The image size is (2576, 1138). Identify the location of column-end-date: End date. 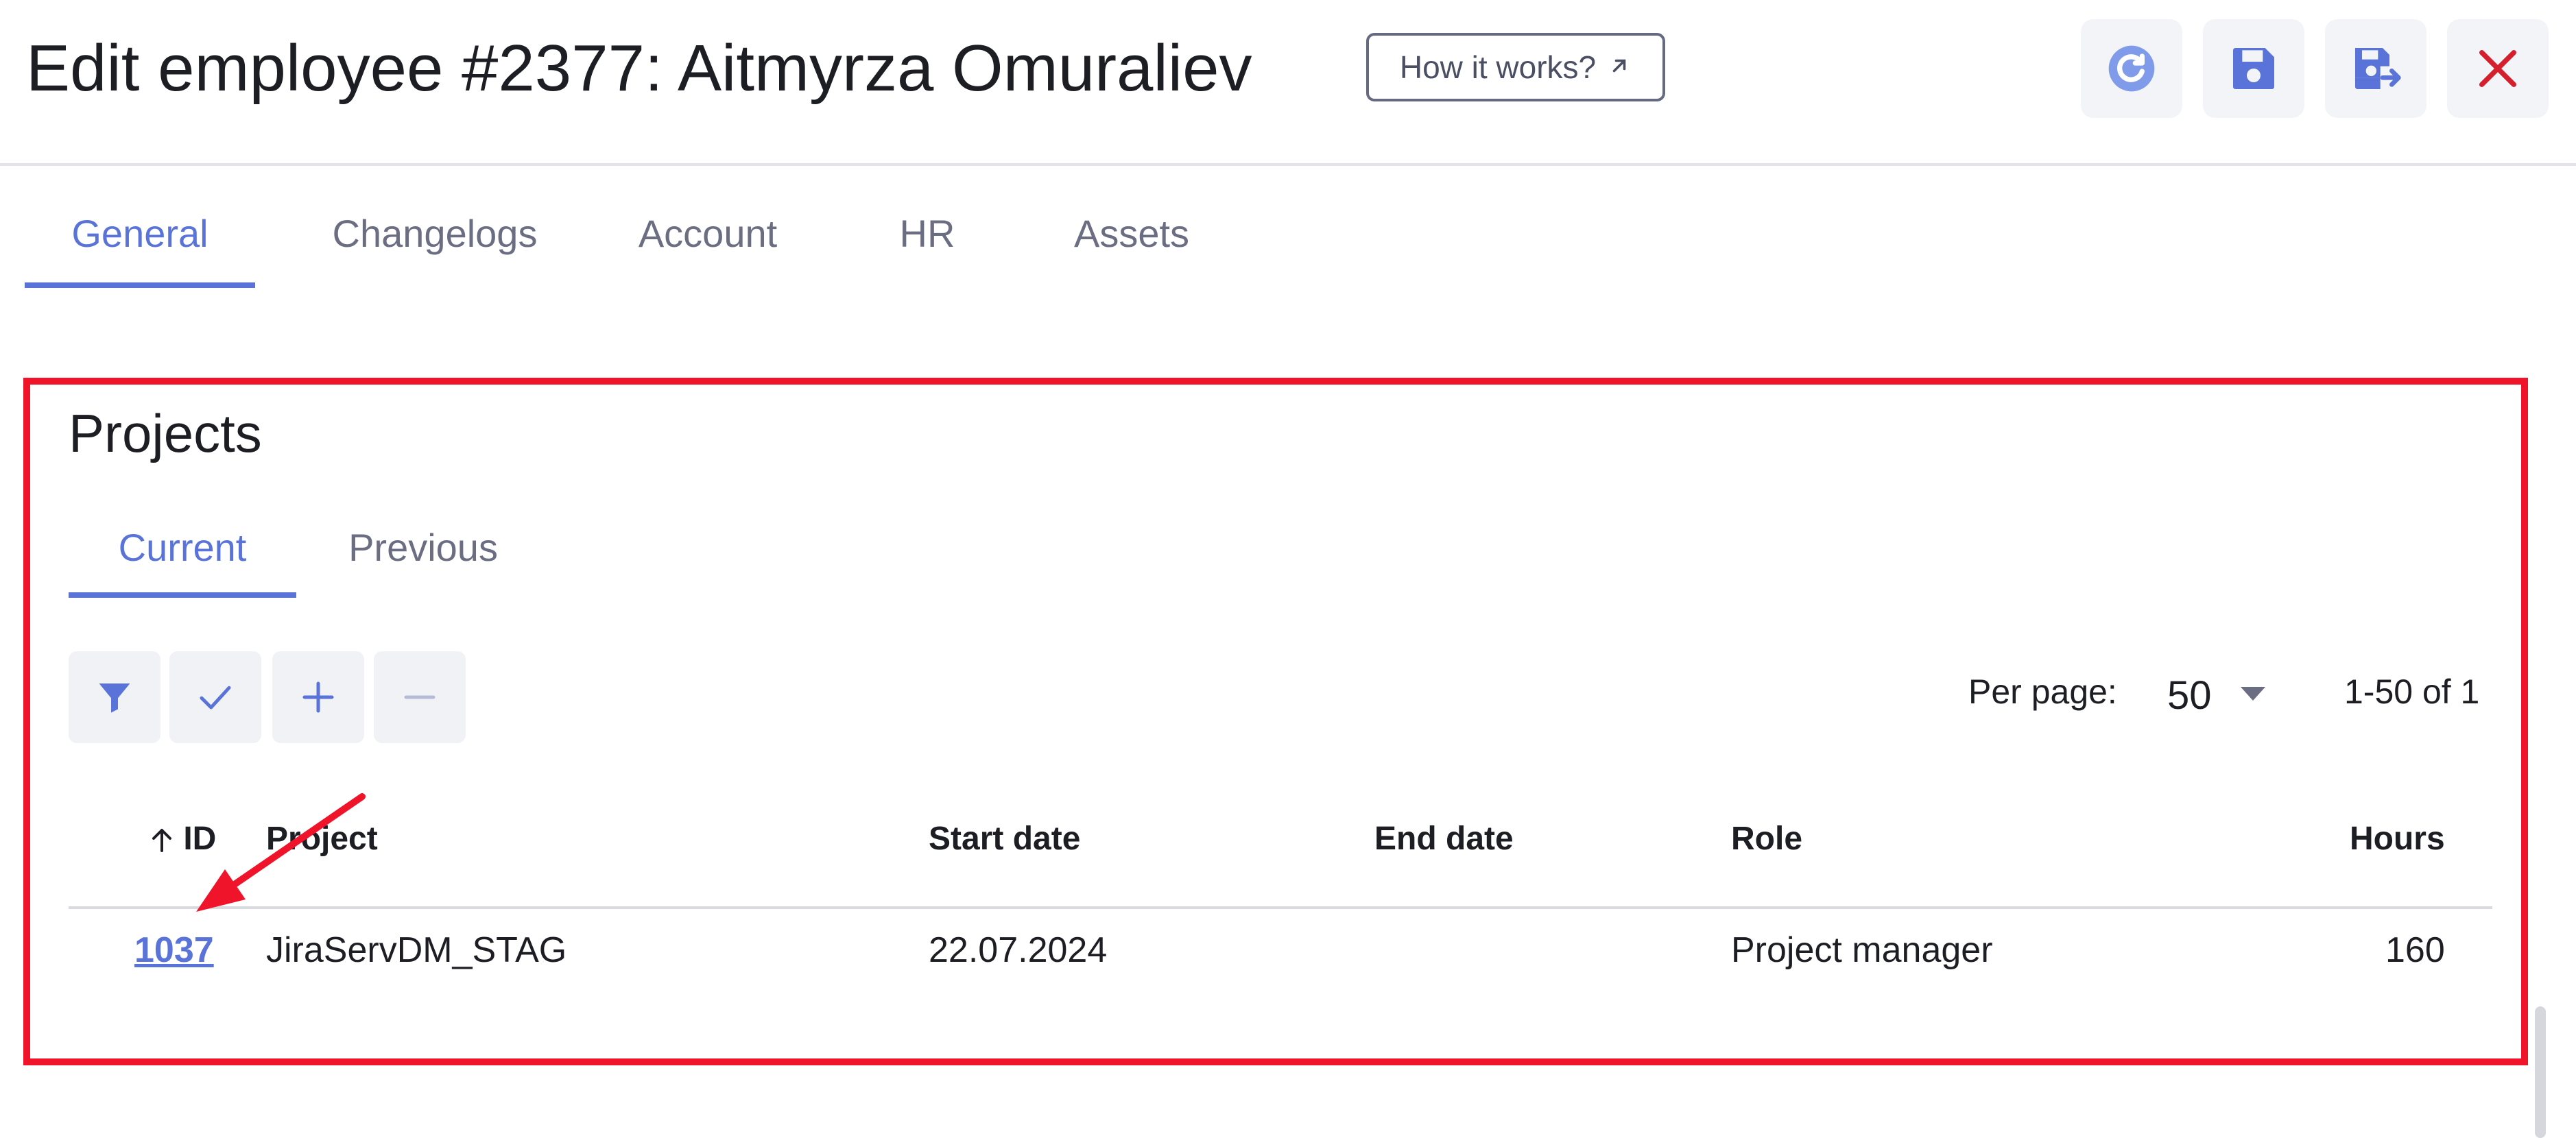
(1444, 839).